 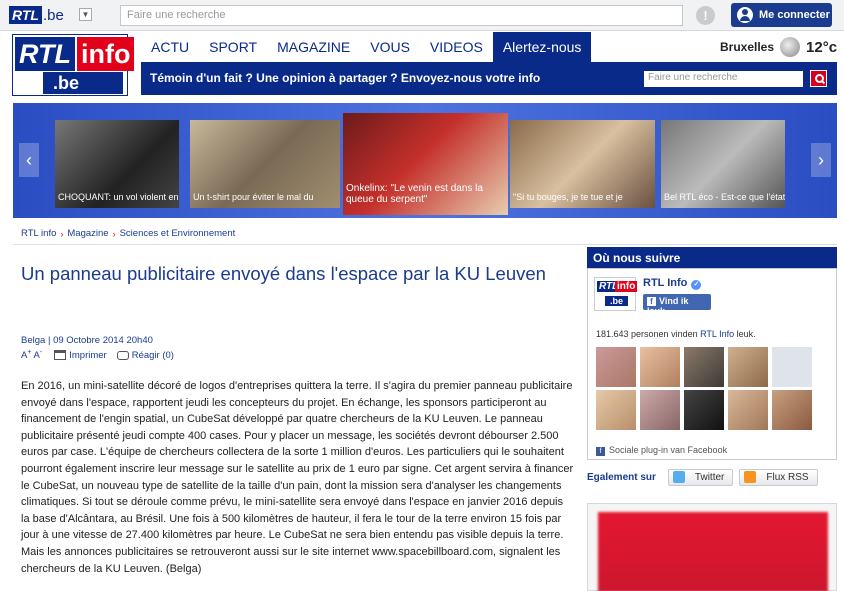 I want to click on video-thumb: Bel RTL éco - Est-ce que l'état va, so click(x=723, y=164).